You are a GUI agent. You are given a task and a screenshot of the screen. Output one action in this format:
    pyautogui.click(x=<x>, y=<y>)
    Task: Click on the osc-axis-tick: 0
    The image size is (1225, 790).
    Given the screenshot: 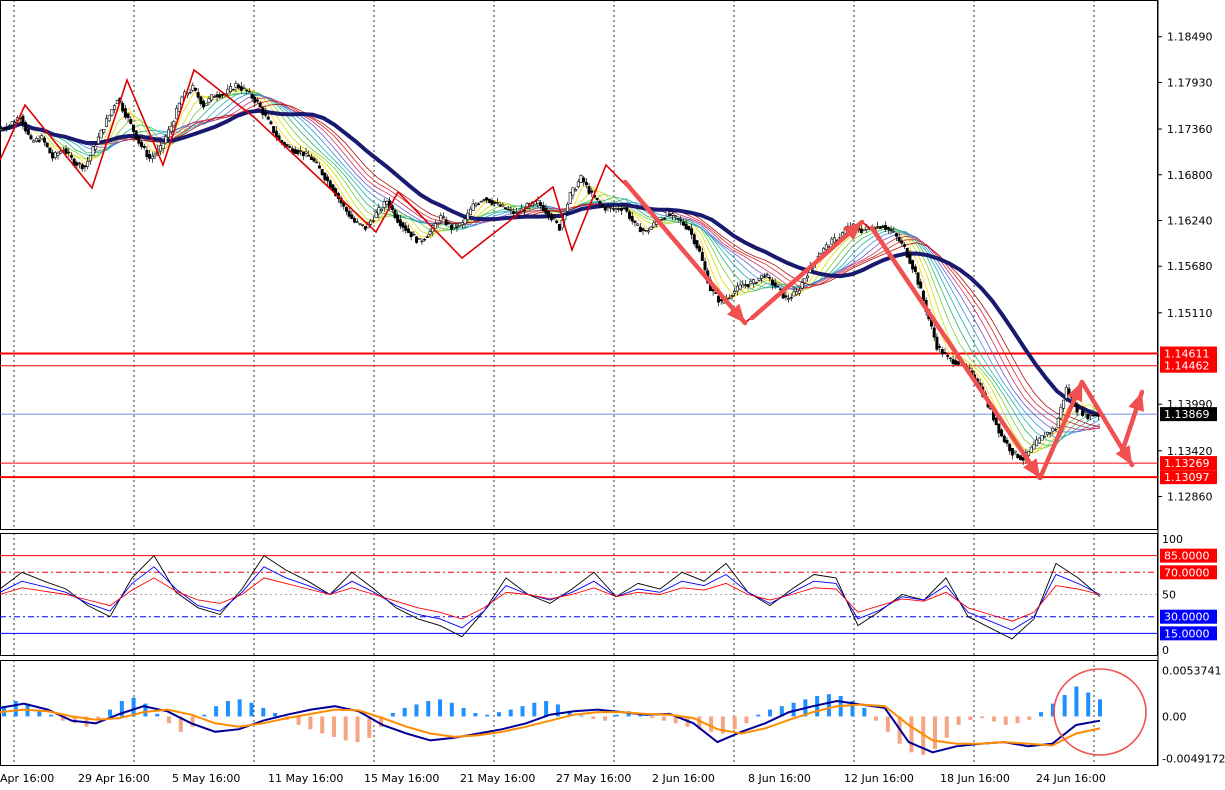 What is the action you would take?
    pyautogui.click(x=1165, y=650)
    